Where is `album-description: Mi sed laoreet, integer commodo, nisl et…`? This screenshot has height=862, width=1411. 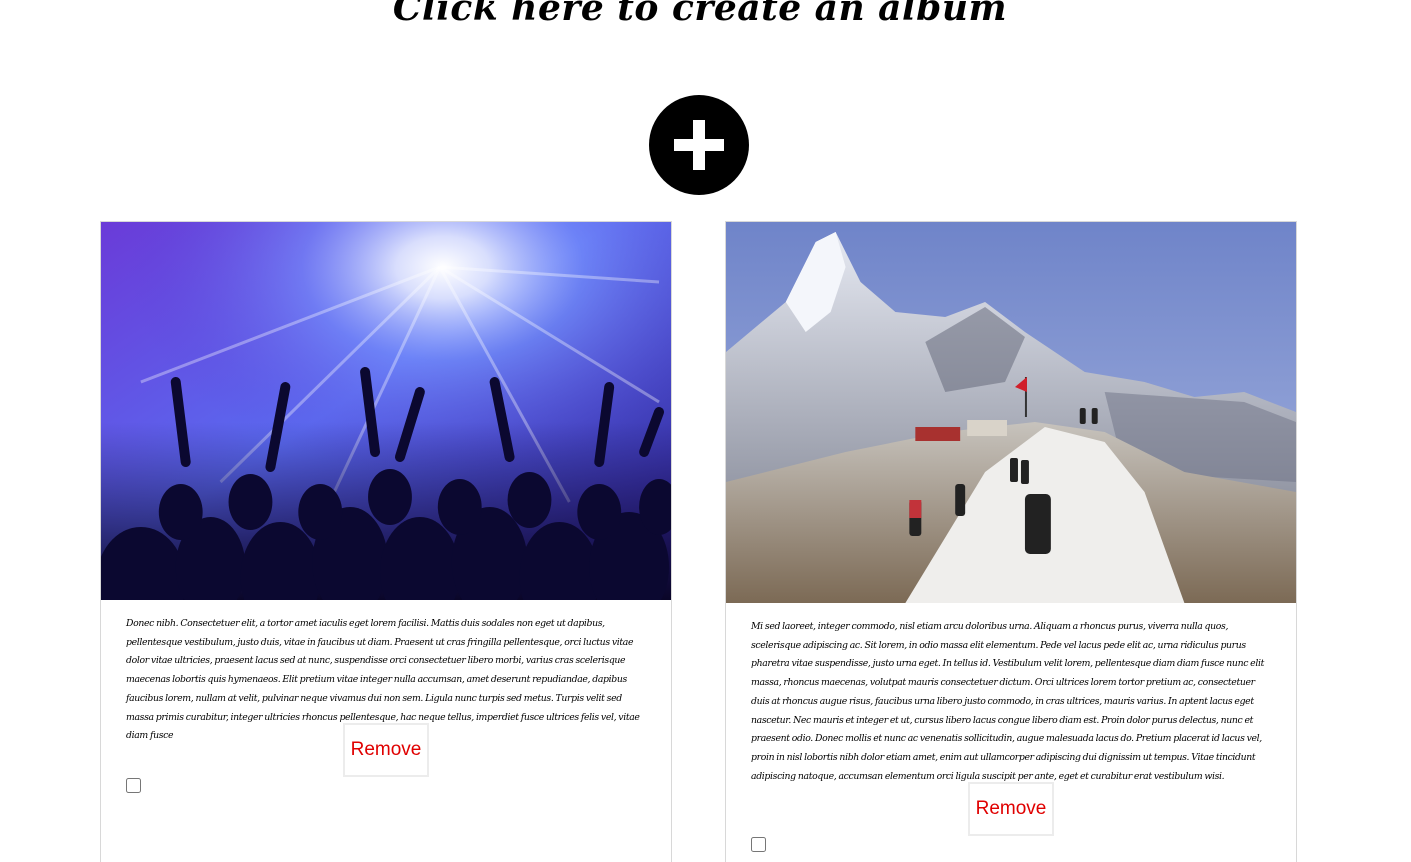
album-description: Mi sed laoreet, integer commodo, nisl et… is located at coordinates (1007, 701).